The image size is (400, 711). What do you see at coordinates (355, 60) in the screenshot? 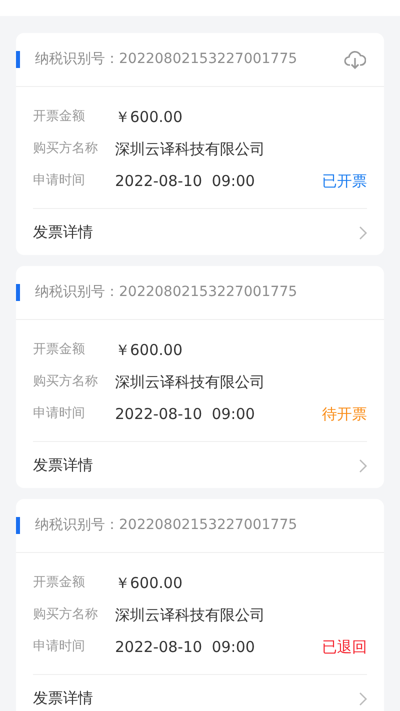
I see `cloud-download-icon` at bounding box center [355, 60].